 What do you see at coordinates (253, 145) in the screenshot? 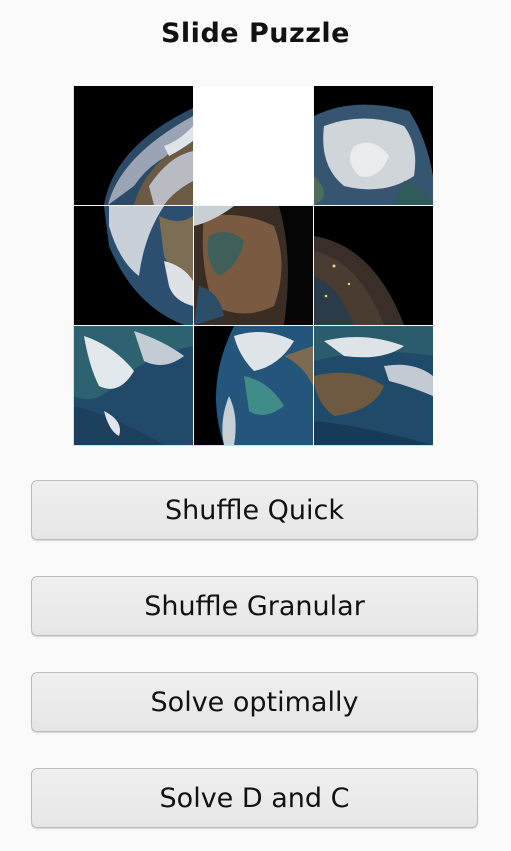
I see `empty-slot` at bounding box center [253, 145].